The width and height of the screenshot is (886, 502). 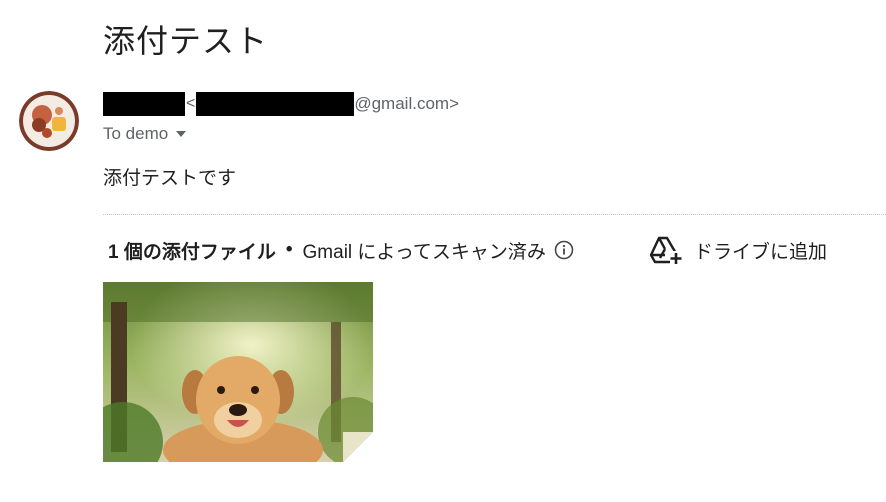 I want to click on add-to-drive-button: ドライブに追加, so click(x=737, y=250).